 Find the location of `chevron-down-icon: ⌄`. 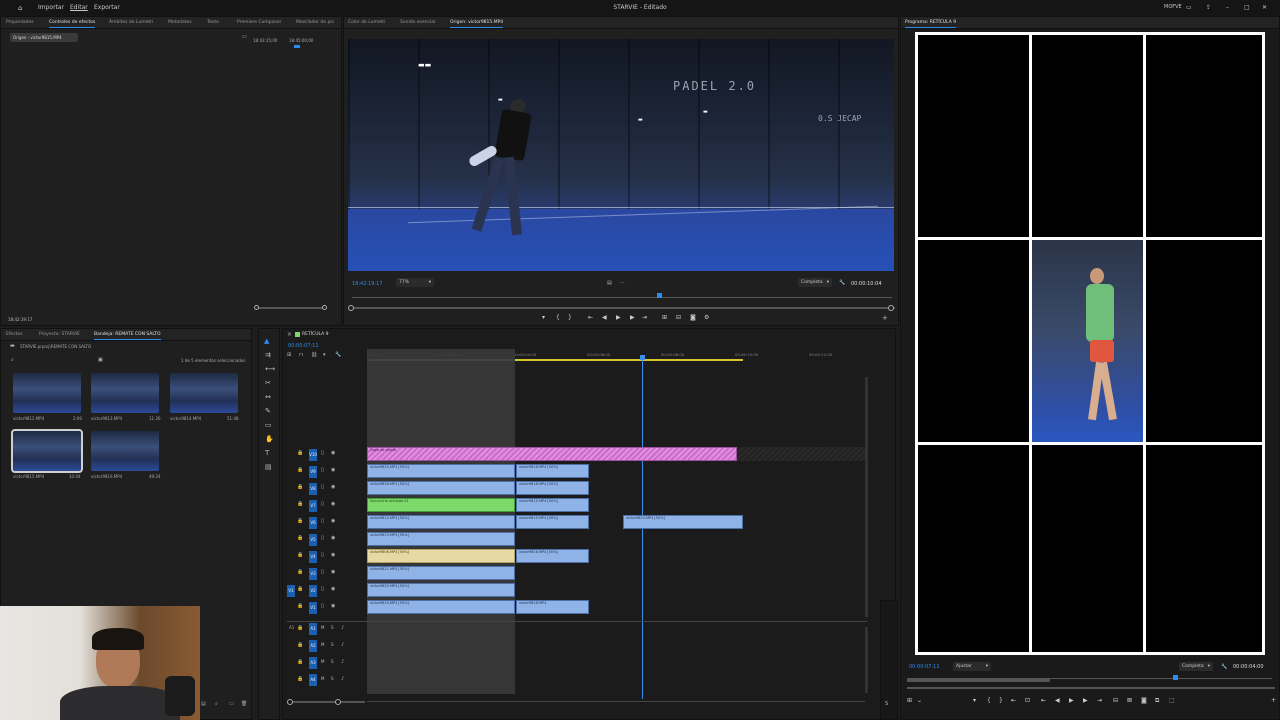

chevron-down-icon: ⌄ is located at coordinates (919, 700).